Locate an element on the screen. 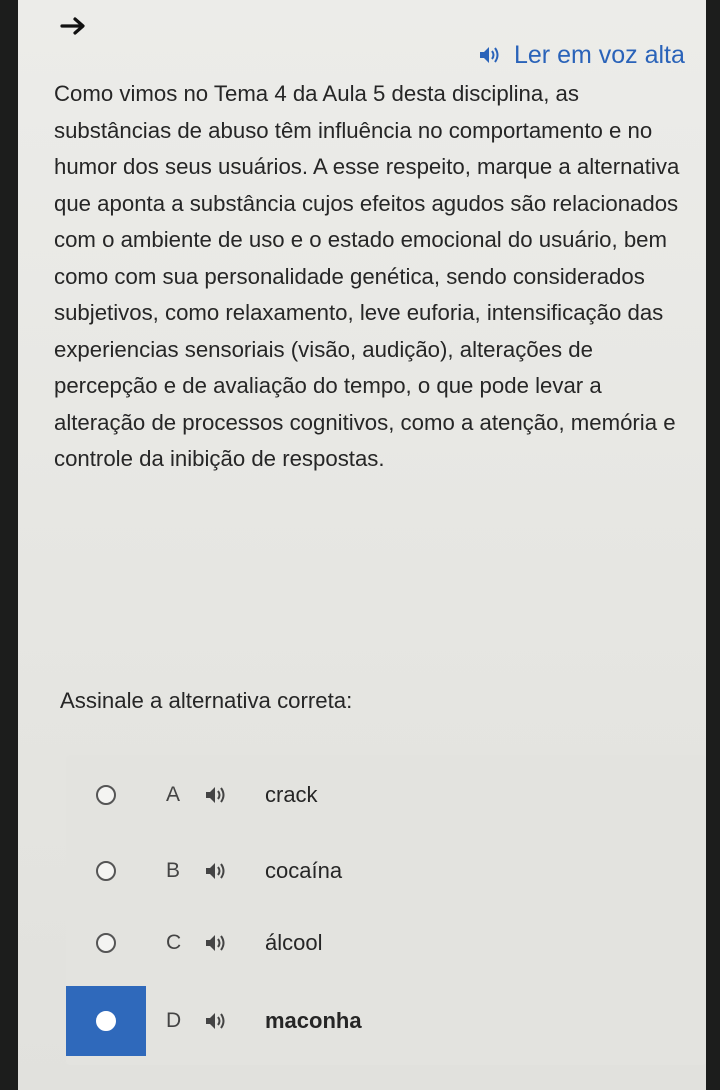  read-aloud-button: Ler em voz alta is located at coordinates (581, 55).